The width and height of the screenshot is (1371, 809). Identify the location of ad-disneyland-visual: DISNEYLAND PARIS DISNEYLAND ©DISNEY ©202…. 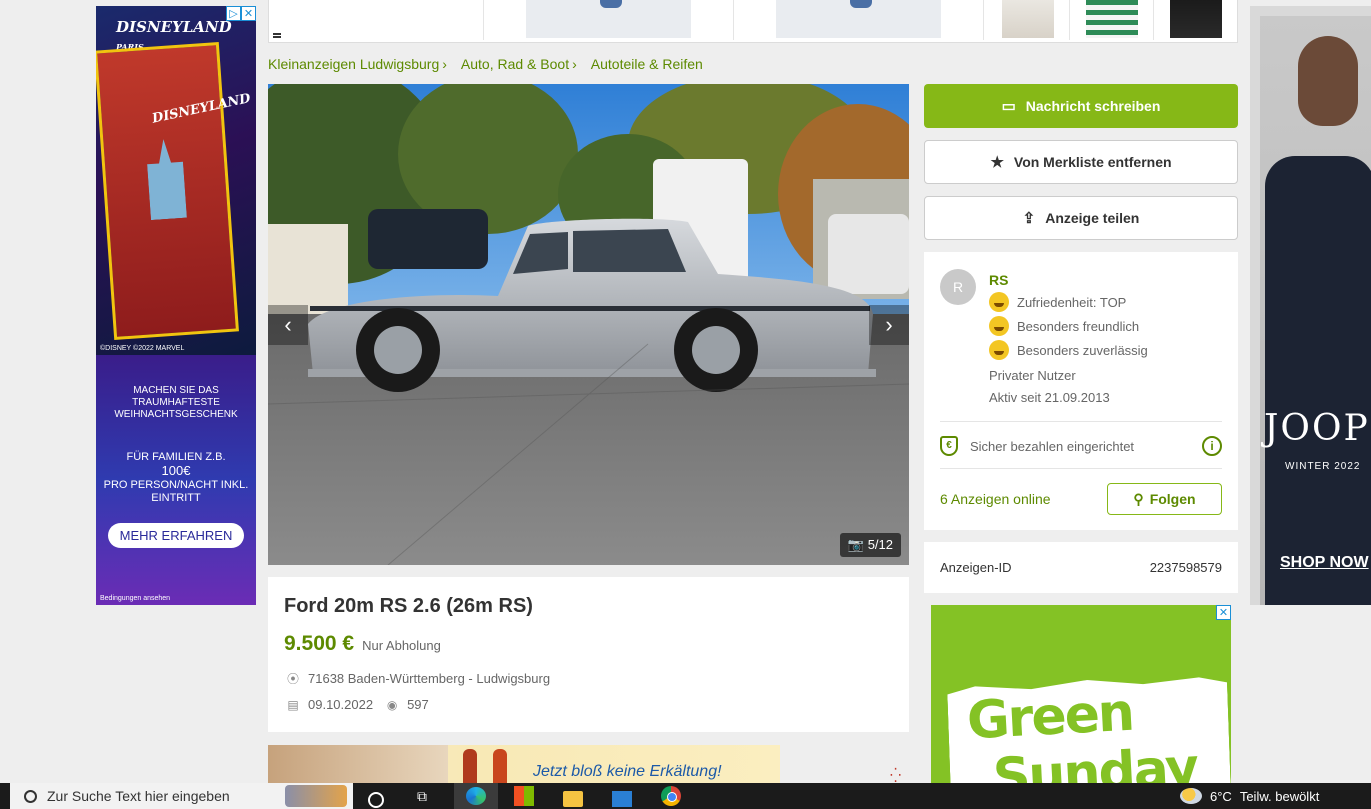
(176, 180).